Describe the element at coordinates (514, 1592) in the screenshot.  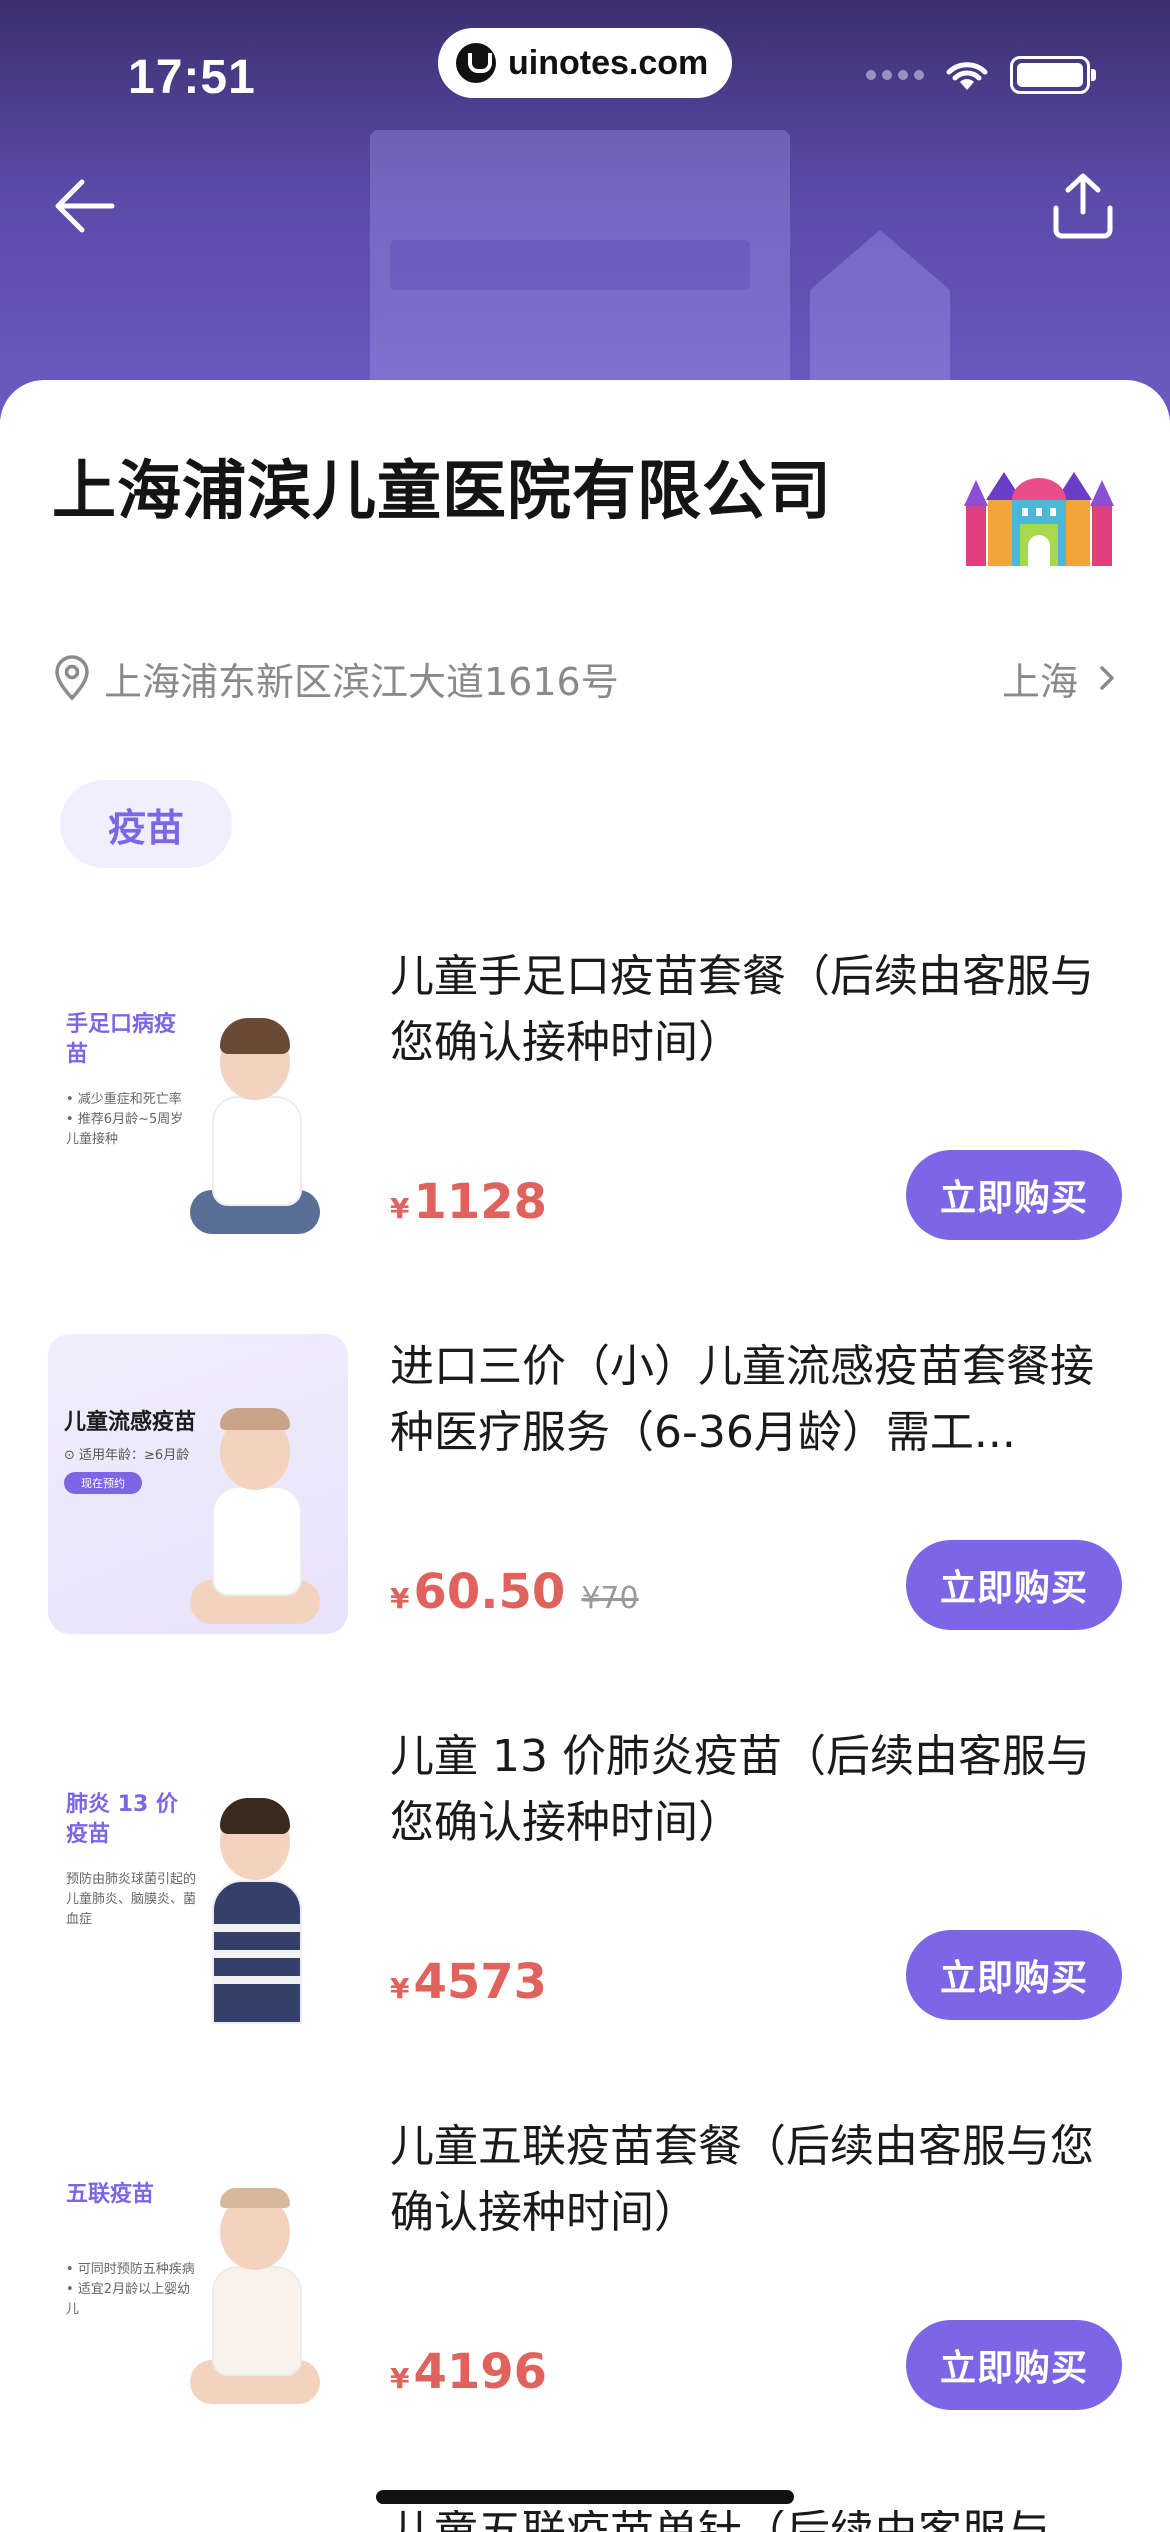
I see `product-price: ¥ 60.50 ¥70` at that location.